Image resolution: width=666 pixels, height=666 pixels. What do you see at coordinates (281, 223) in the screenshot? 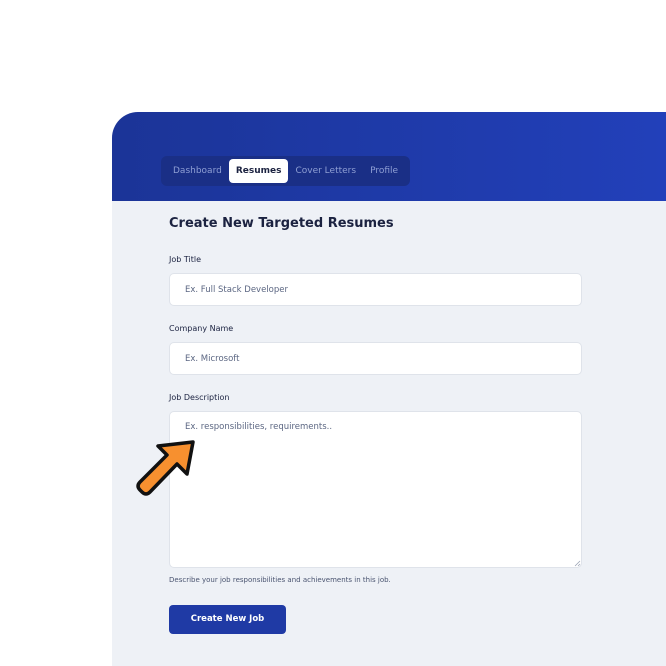
I see `form-title: Create New Targeted Resumes` at bounding box center [281, 223].